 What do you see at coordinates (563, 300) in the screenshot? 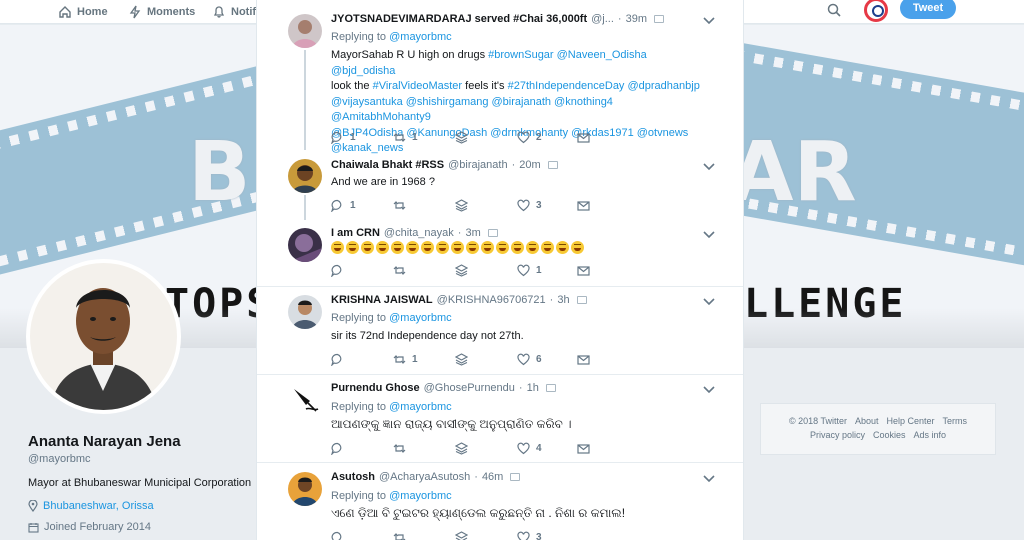
I see `tweet-time: 3h` at bounding box center [563, 300].